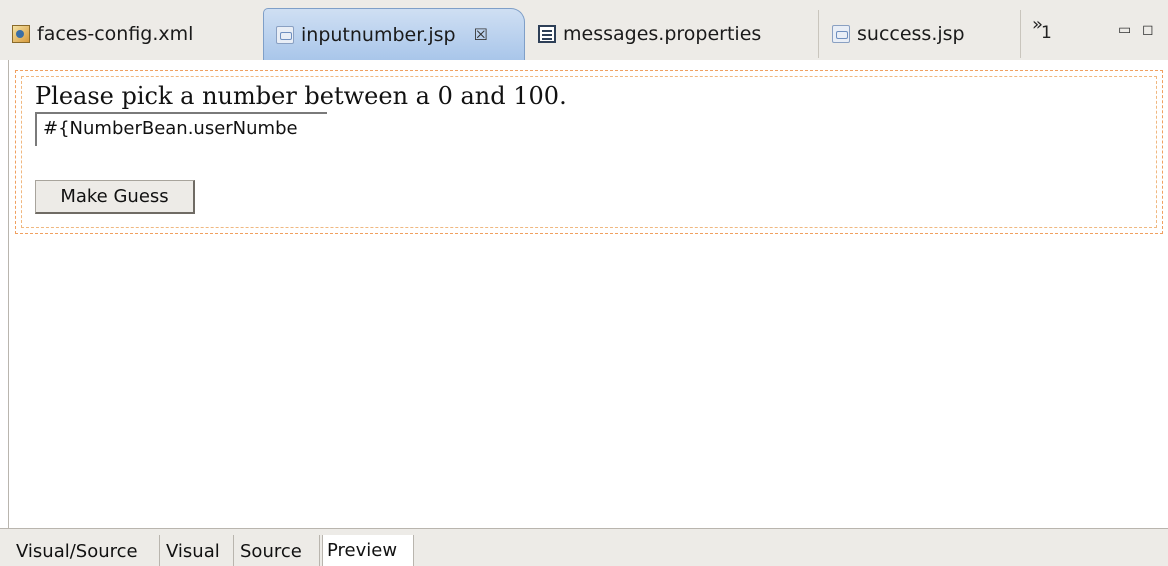 Image resolution: width=1168 pixels, height=566 pixels. I want to click on tab-faces-config: faces-config.xml, so click(131, 34).